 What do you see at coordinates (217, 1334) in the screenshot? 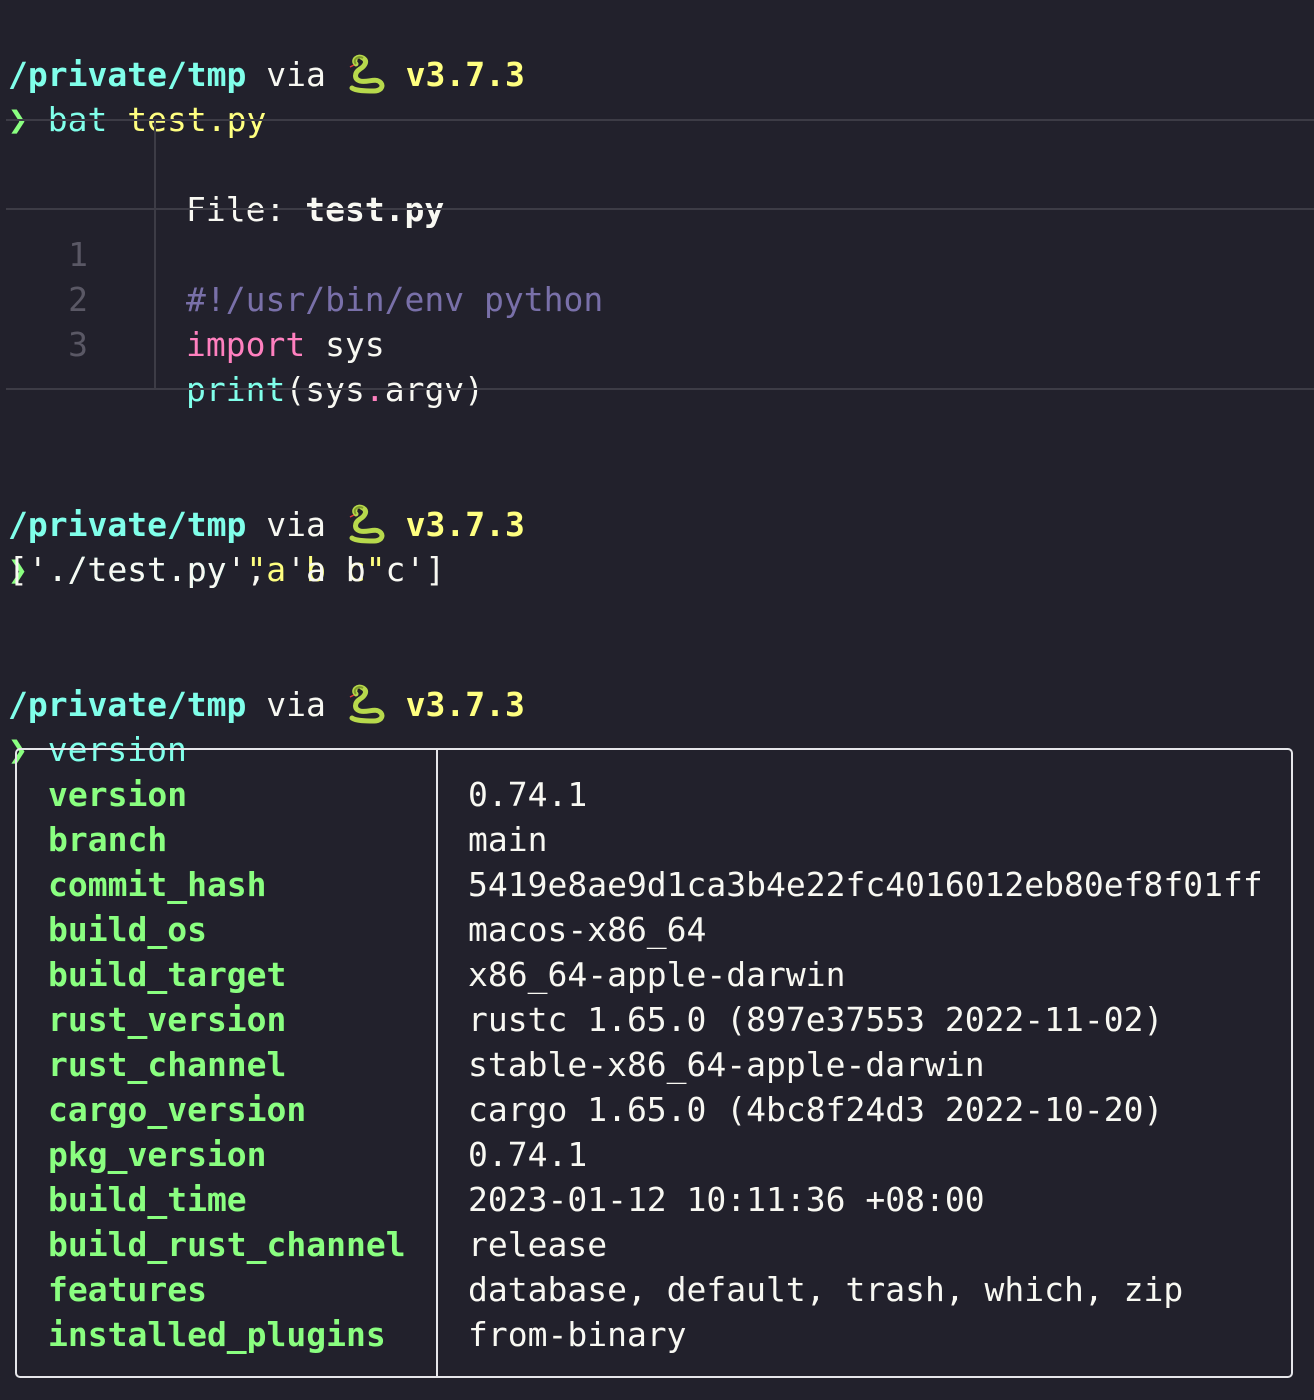
I see `table-key: installed_plugins` at bounding box center [217, 1334].